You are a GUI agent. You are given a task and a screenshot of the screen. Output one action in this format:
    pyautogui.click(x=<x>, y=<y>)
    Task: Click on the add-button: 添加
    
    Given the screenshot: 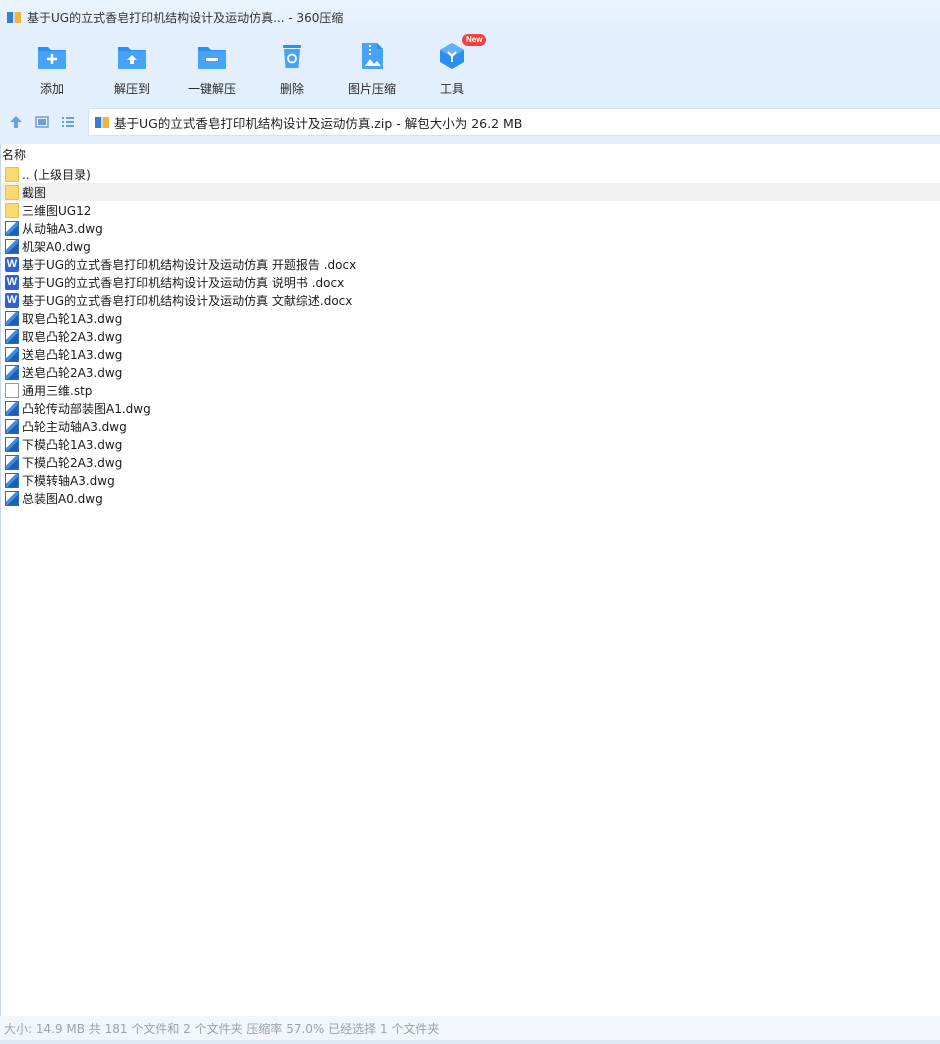 What is the action you would take?
    pyautogui.click(x=52, y=70)
    